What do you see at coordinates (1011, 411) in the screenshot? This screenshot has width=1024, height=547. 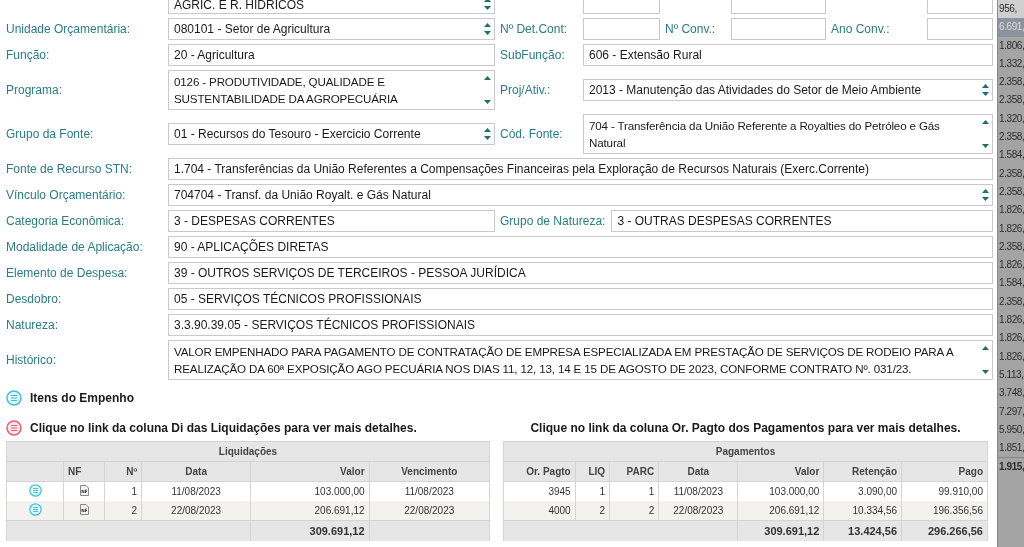 I see `background-value: 7.297,` at bounding box center [1011, 411].